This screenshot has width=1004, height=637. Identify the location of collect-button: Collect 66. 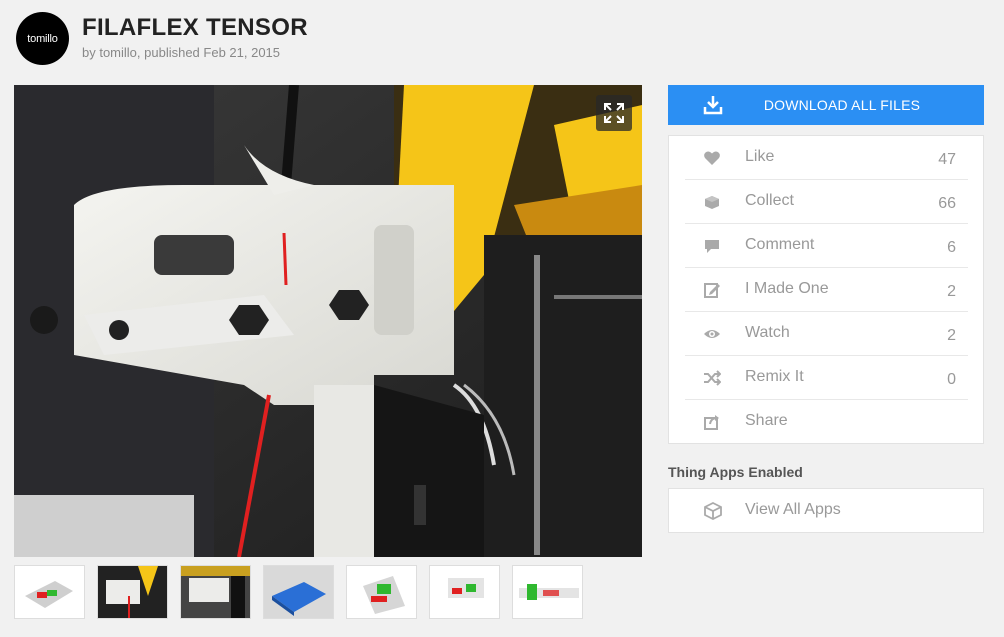
(826, 202).